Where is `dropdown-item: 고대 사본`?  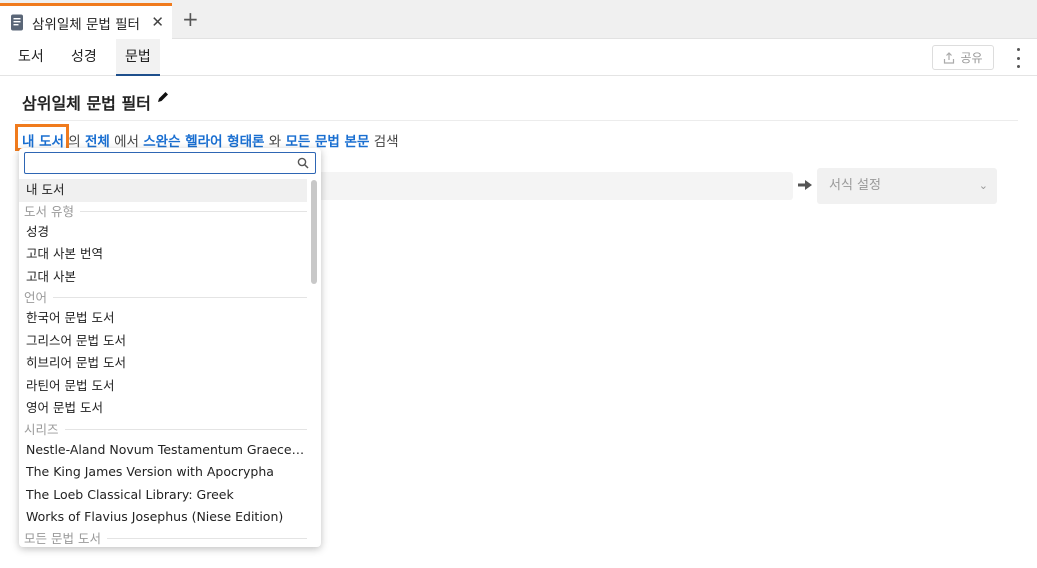 dropdown-item: 고대 사본 is located at coordinates (163, 277).